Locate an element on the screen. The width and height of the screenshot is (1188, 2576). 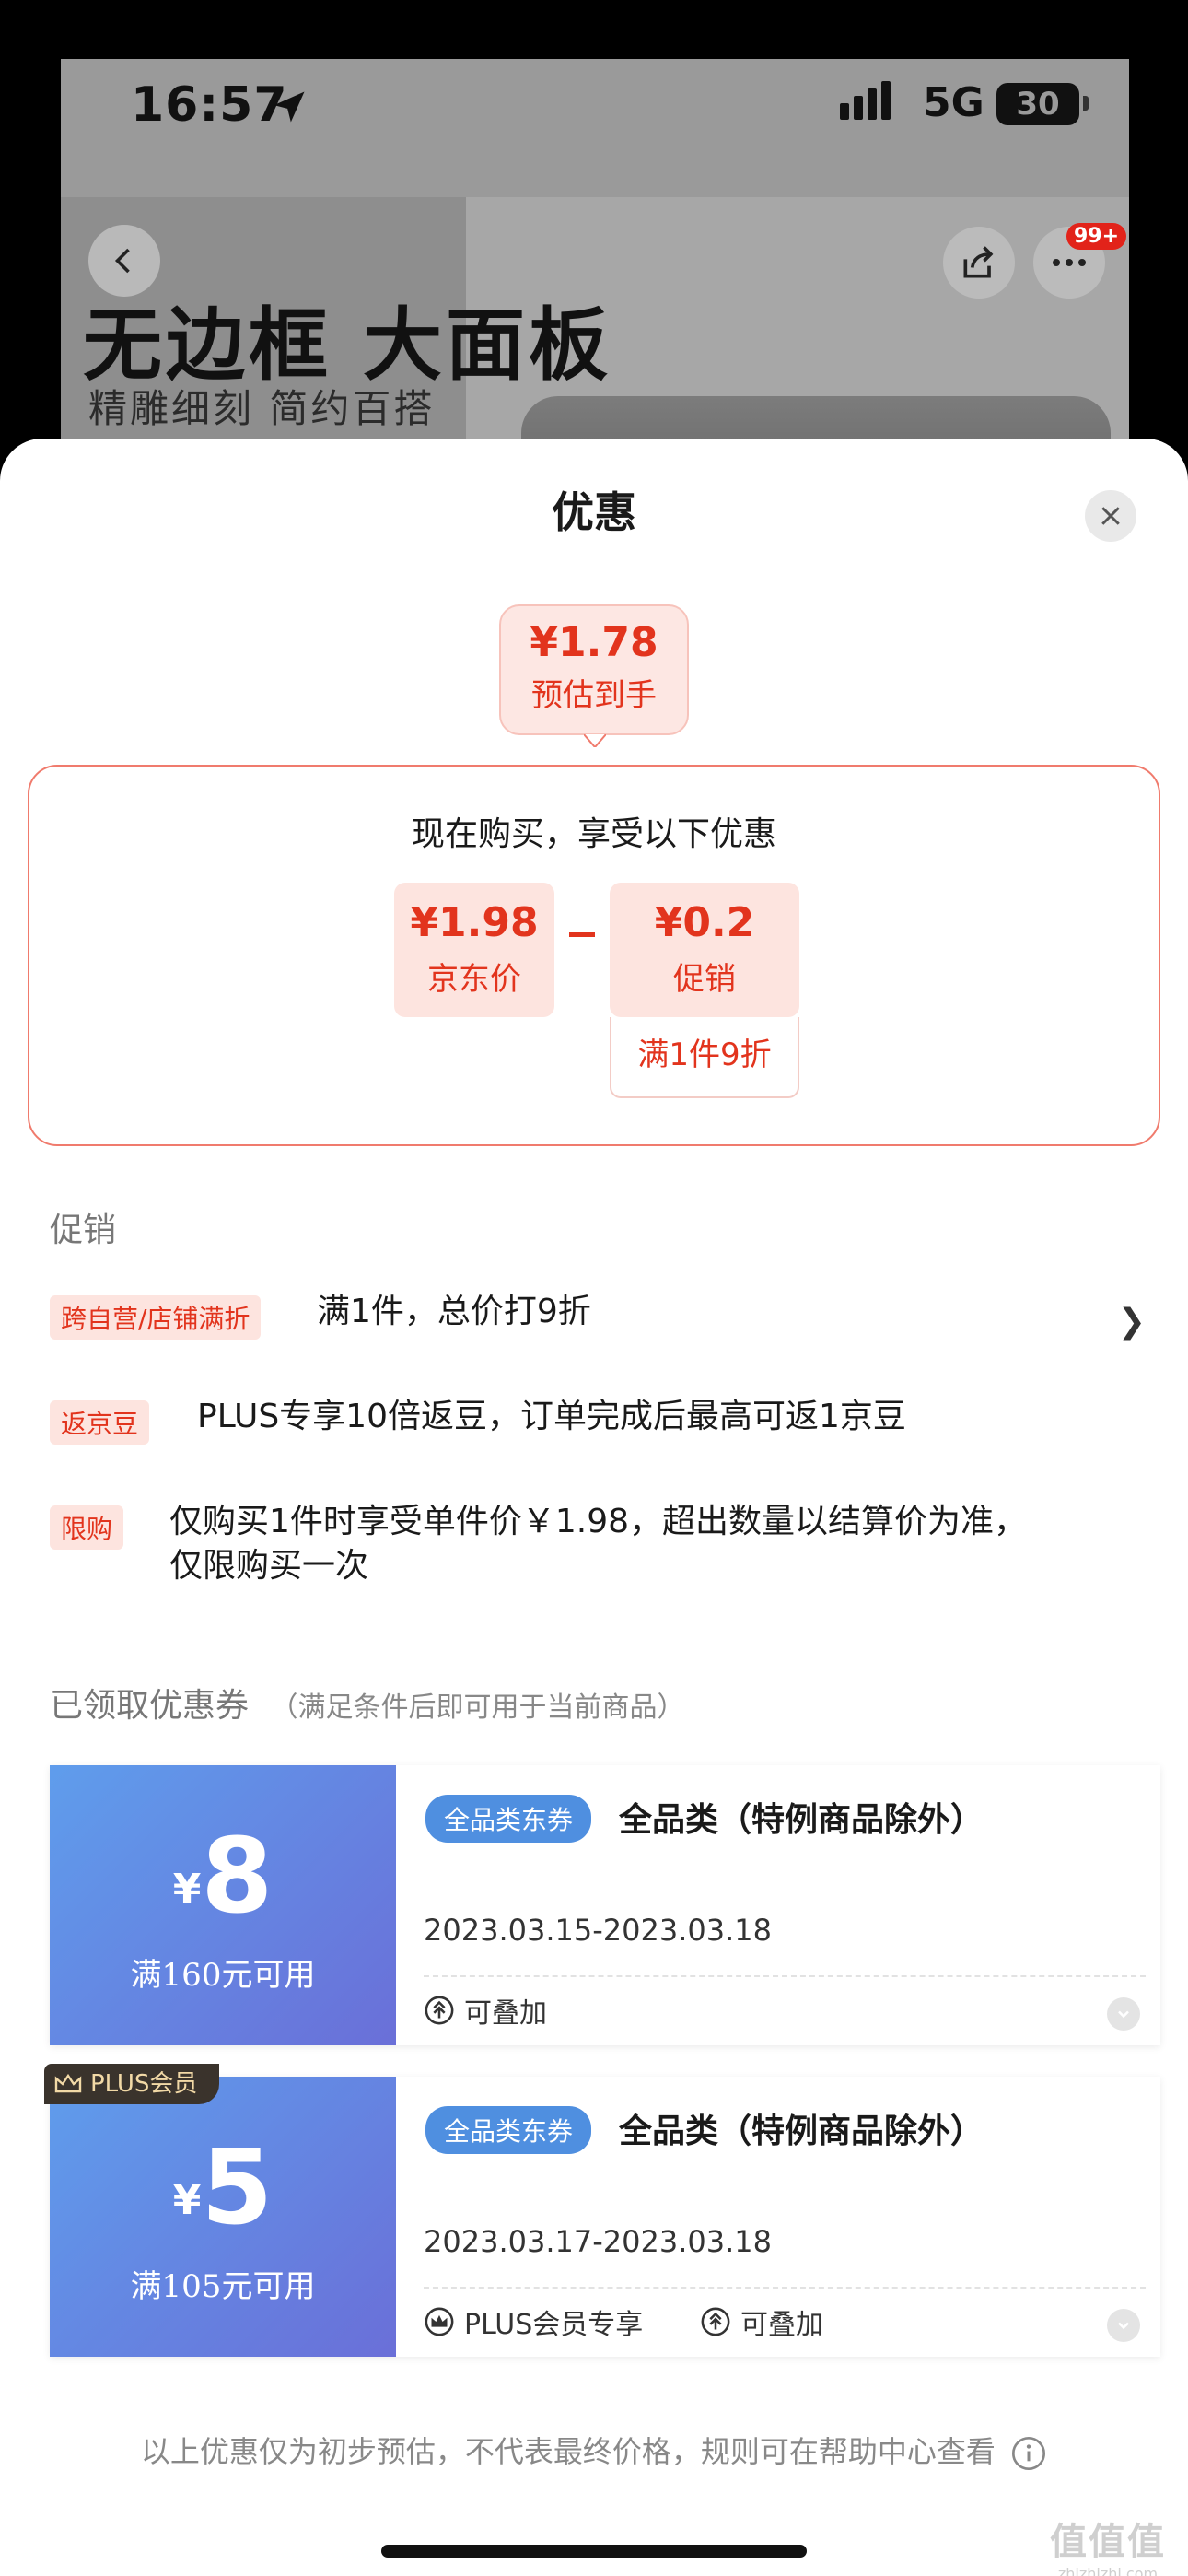
promotion-text: 仅购买1件时享受单件价￥1.98，超出数量以结算价为准，仅限购买一次 is located at coordinates (598, 1544).